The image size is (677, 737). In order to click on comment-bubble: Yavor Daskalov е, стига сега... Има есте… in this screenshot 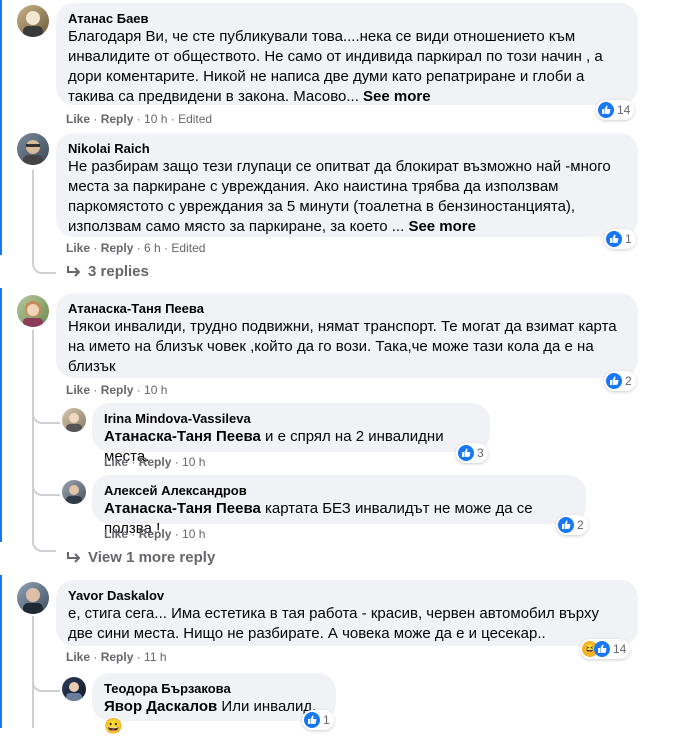, I will do `click(347, 613)`.